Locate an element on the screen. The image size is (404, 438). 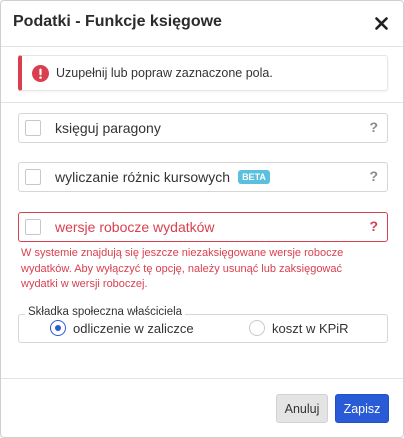
ksieguj-paragony-checkbox is located at coordinates (33, 128).